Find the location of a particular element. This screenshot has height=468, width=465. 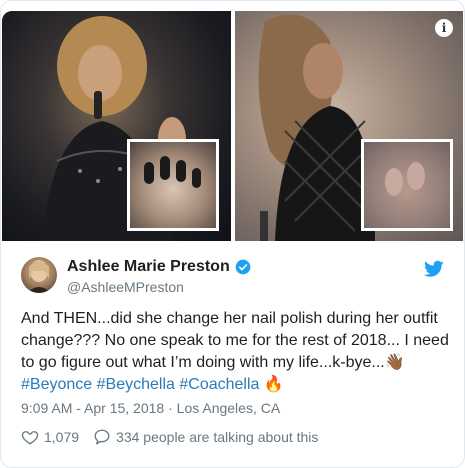

nail-closeup-inset-left is located at coordinates (173, 185).